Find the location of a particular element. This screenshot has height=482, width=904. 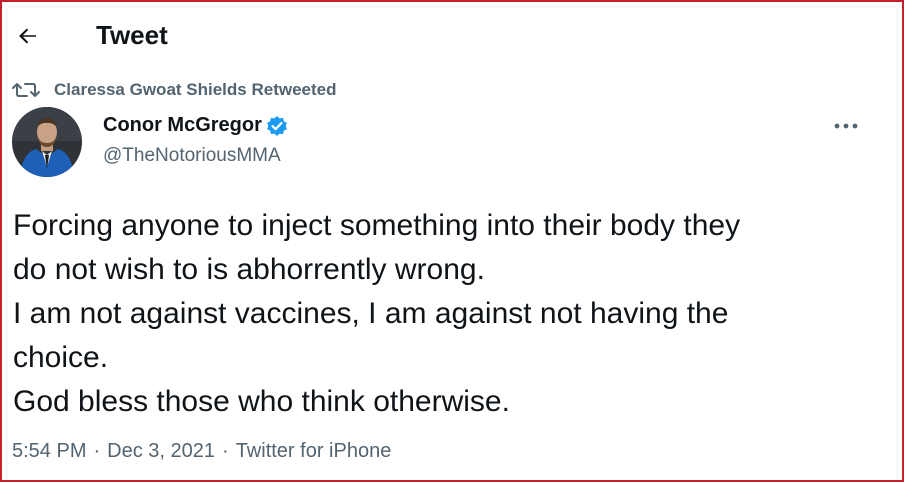

author-handle: @TheNotoriousMMA is located at coordinates (192, 156).